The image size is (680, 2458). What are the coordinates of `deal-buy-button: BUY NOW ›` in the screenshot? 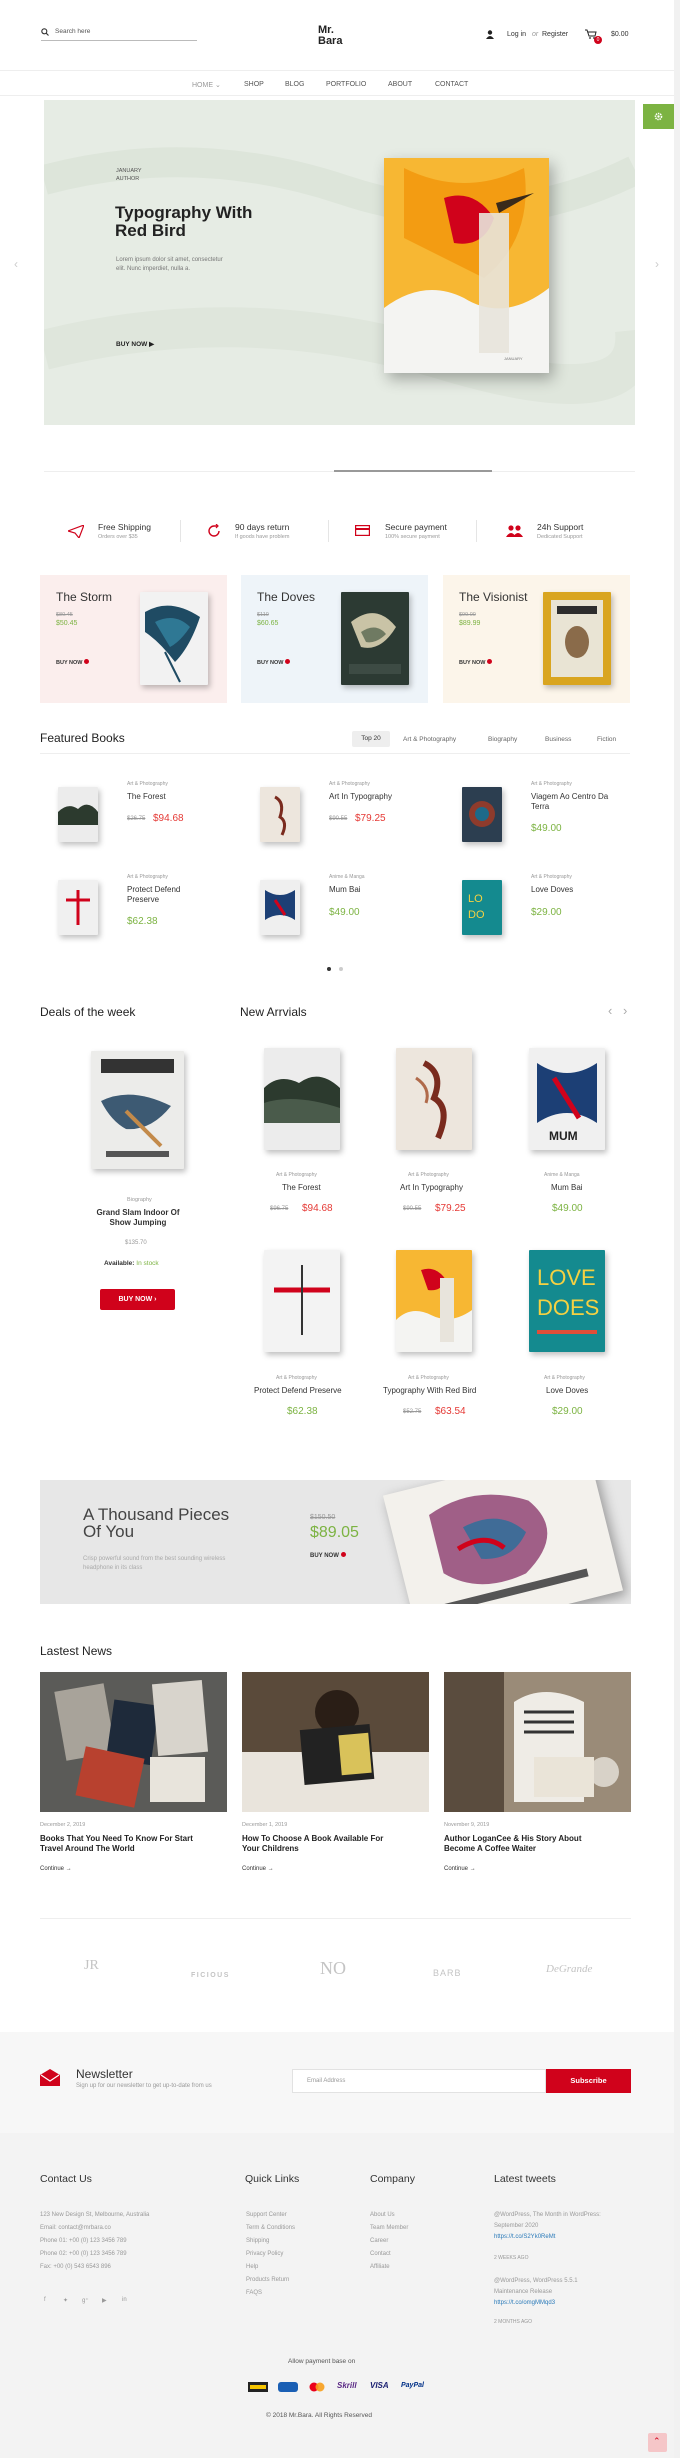 It's located at (137, 1299).